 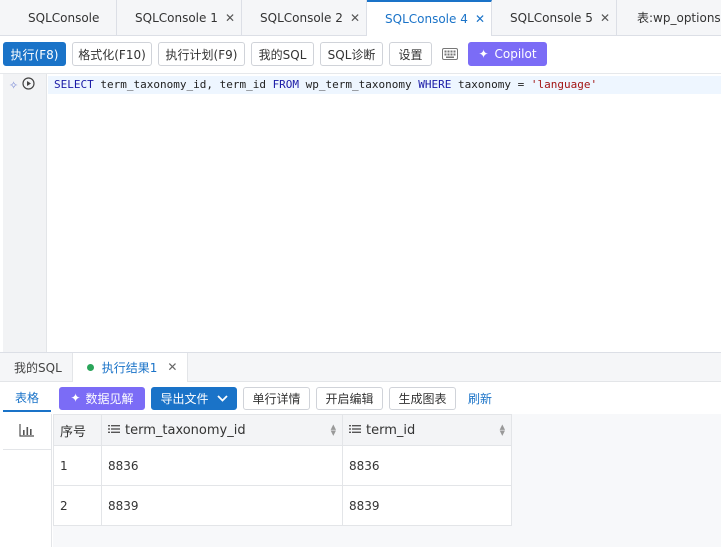 I want to click on result-side-panel, so click(x=27, y=480).